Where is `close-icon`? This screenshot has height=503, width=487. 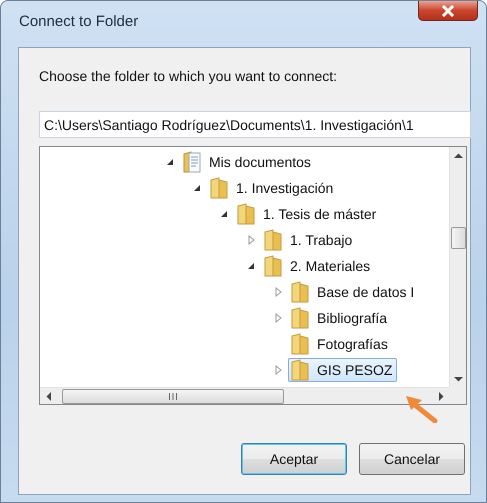
close-icon is located at coordinates (448, 10).